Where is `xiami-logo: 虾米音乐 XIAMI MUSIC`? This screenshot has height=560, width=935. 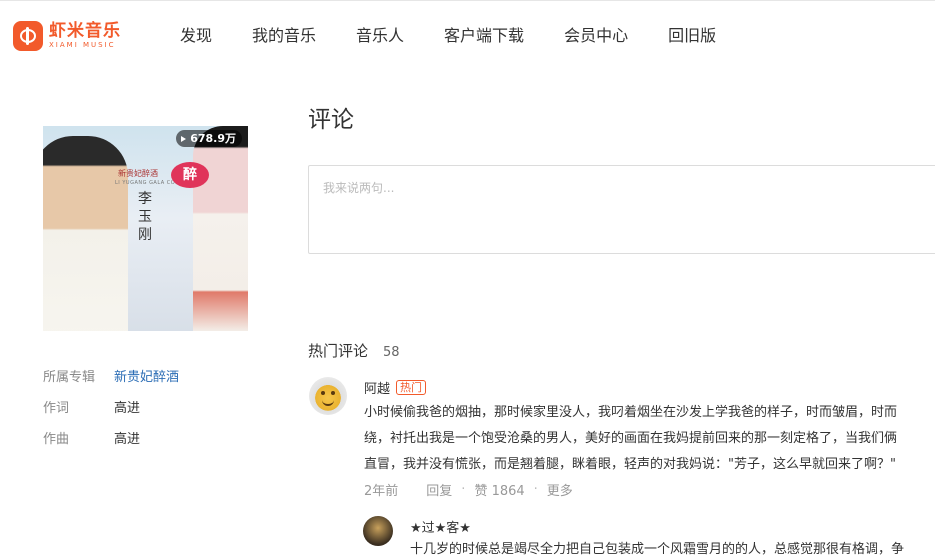
xiami-logo: 虾米音乐 XIAMI MUSIC is located at coordinates (67, 36).